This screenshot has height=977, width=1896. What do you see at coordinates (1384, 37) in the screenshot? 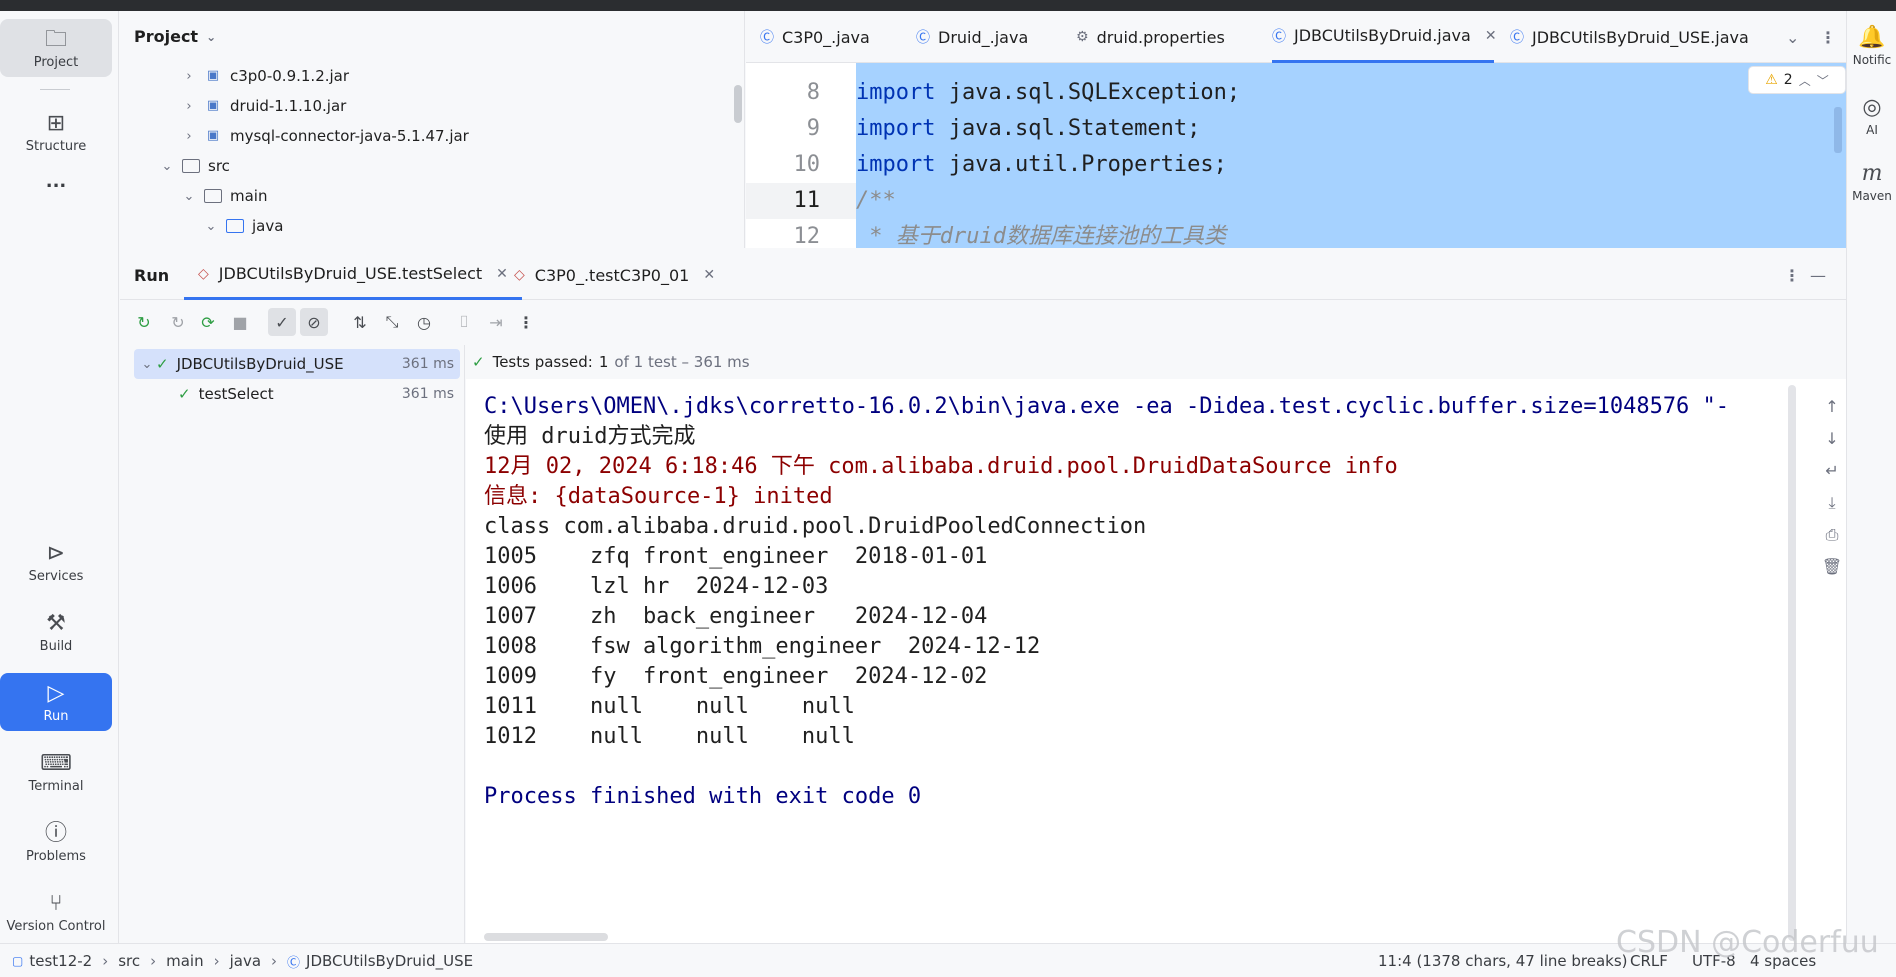
I see `tab-jdbcutilsbydruid-java: Ⓒ JDBCUtilsByDruid.java ✕` at bounding box center [1384, 37].